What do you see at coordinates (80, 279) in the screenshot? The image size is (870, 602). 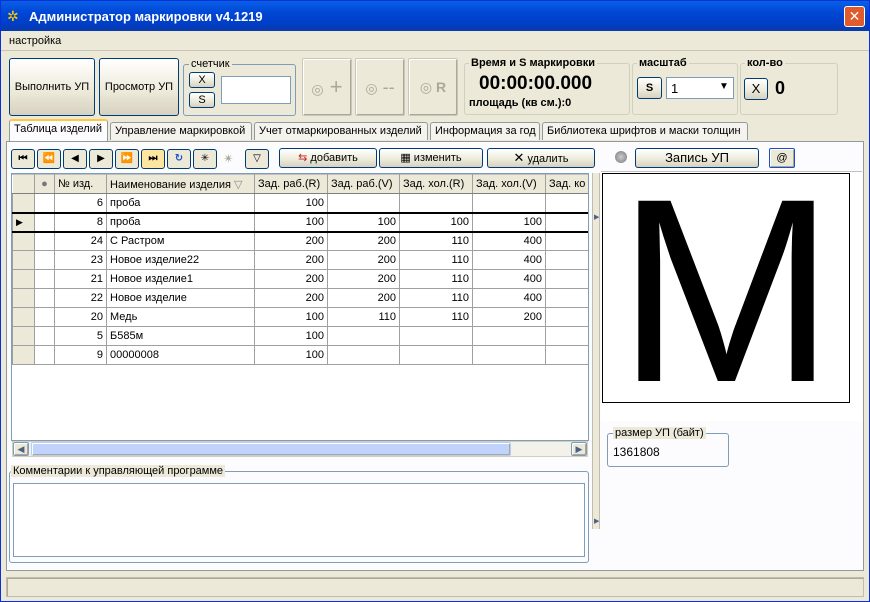 I see `table-cell: 21` at bounding box center [80, 279].